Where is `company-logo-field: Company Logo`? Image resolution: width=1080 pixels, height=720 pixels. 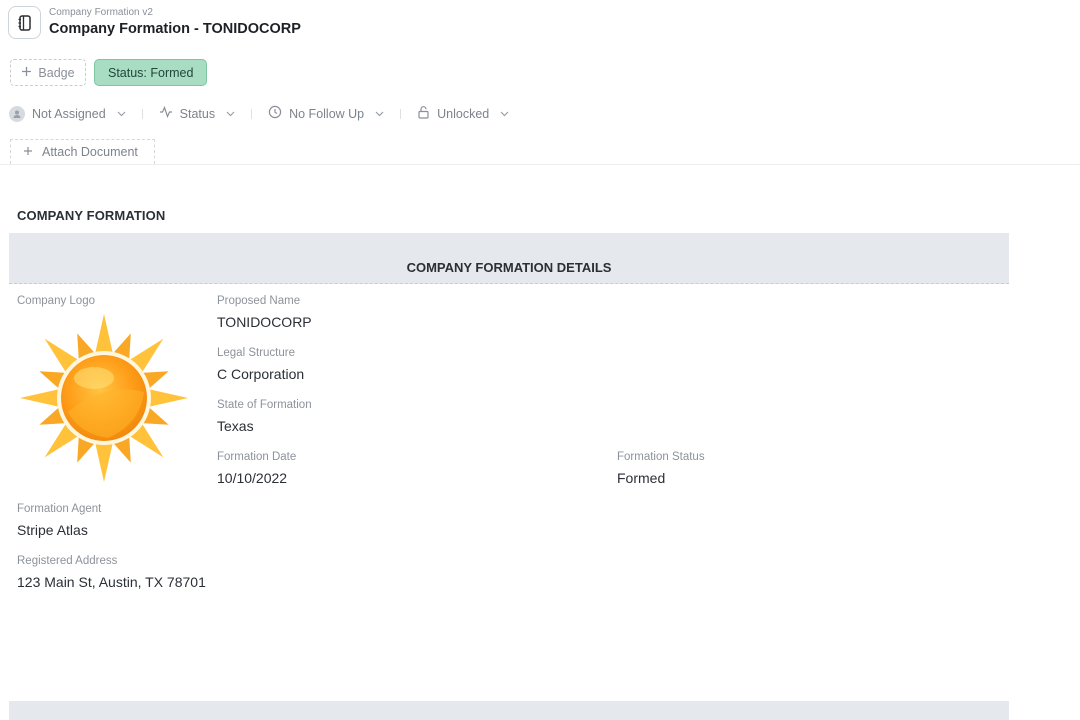 company-logo-field: Company Logo is located at coordinates (56, 301).